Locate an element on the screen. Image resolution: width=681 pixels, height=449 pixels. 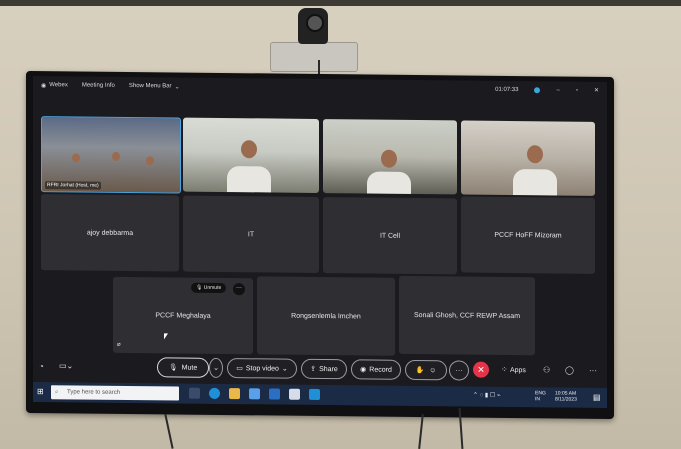
reactions-button: ✋ ☺ is located at coordinates (426, 370).